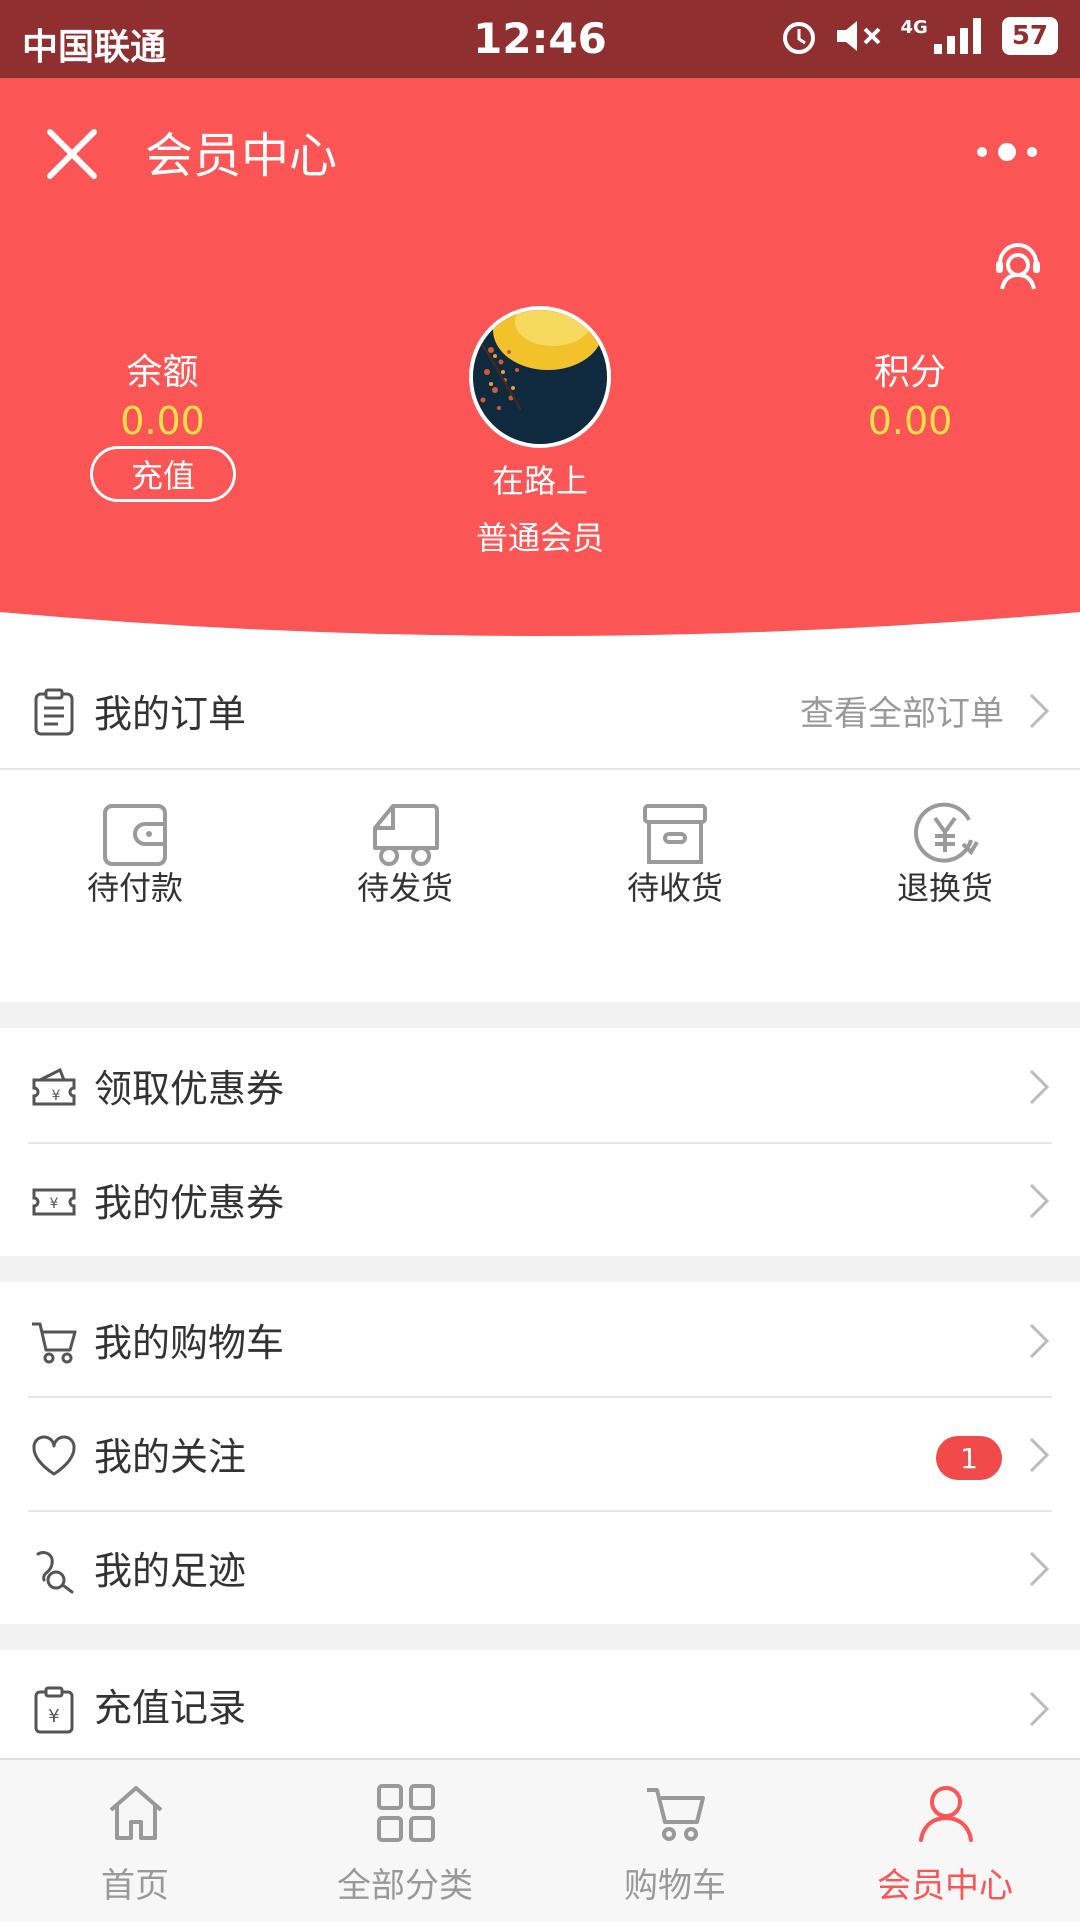 This screenshot has width=1080, height=1922. What do you see at coordinates (902, 710) in the screenshot?
I see `view-all-orders-link: 查看全部订单` at bounding box center [902, 710].